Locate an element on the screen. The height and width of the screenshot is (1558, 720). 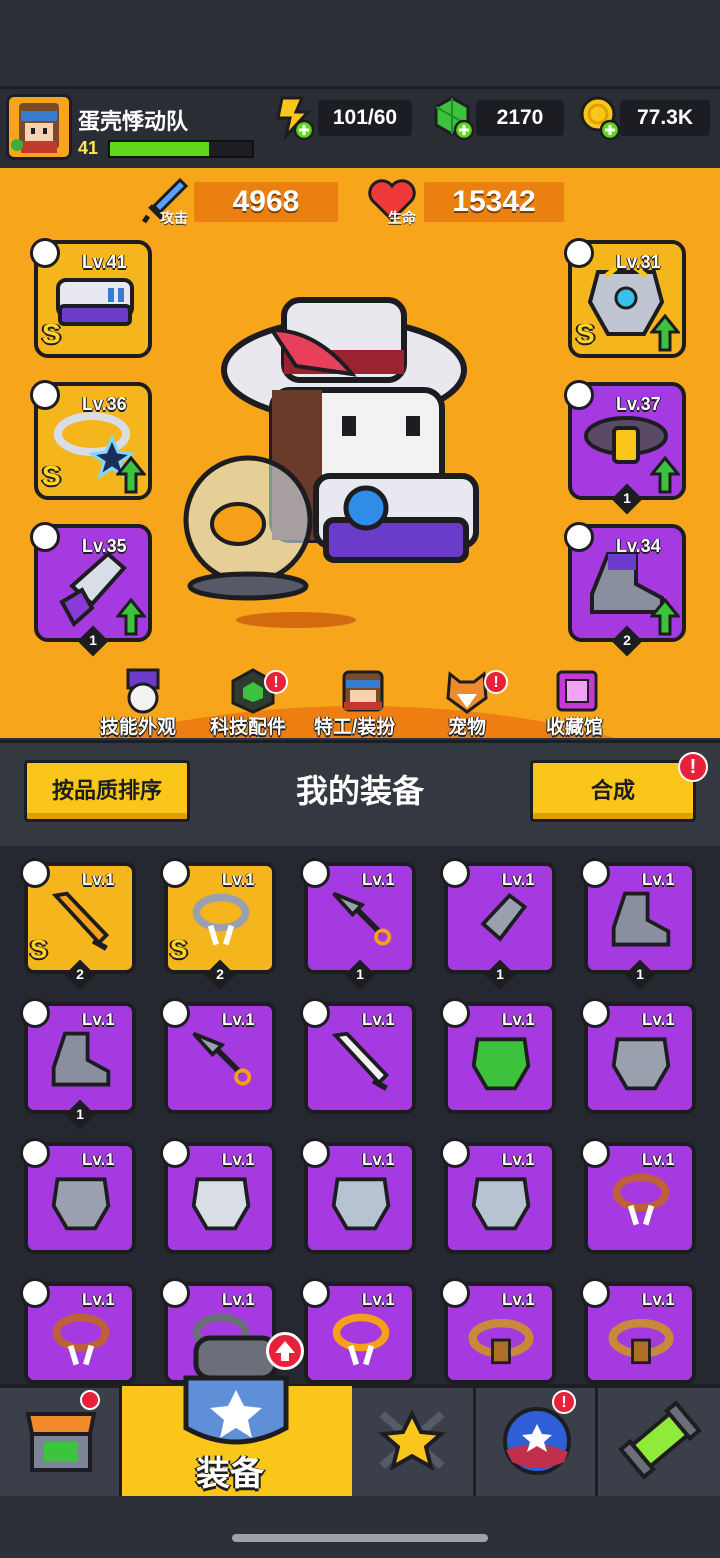
gem-icon is located at coordinates (454, 117).